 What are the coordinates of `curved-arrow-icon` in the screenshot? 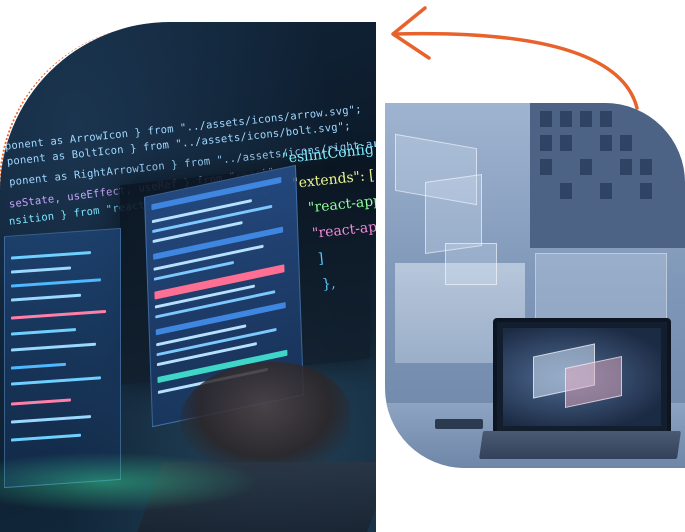 It's located at (515, 58).